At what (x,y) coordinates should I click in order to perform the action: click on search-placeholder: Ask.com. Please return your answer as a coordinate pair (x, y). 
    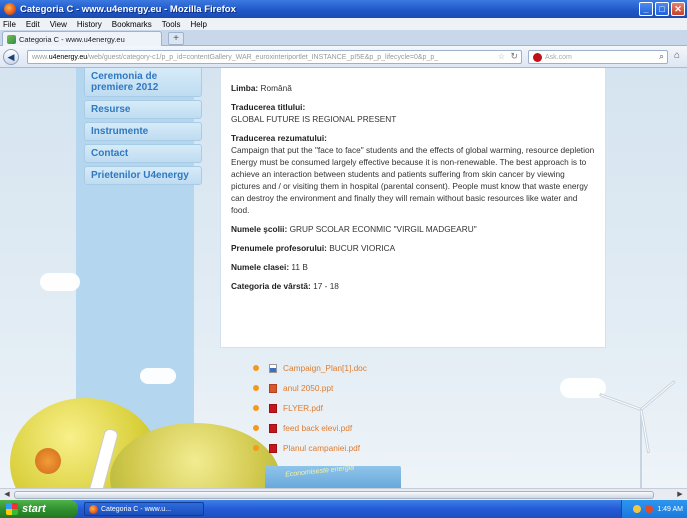
    Looking at the image, I should click on (558, 57).